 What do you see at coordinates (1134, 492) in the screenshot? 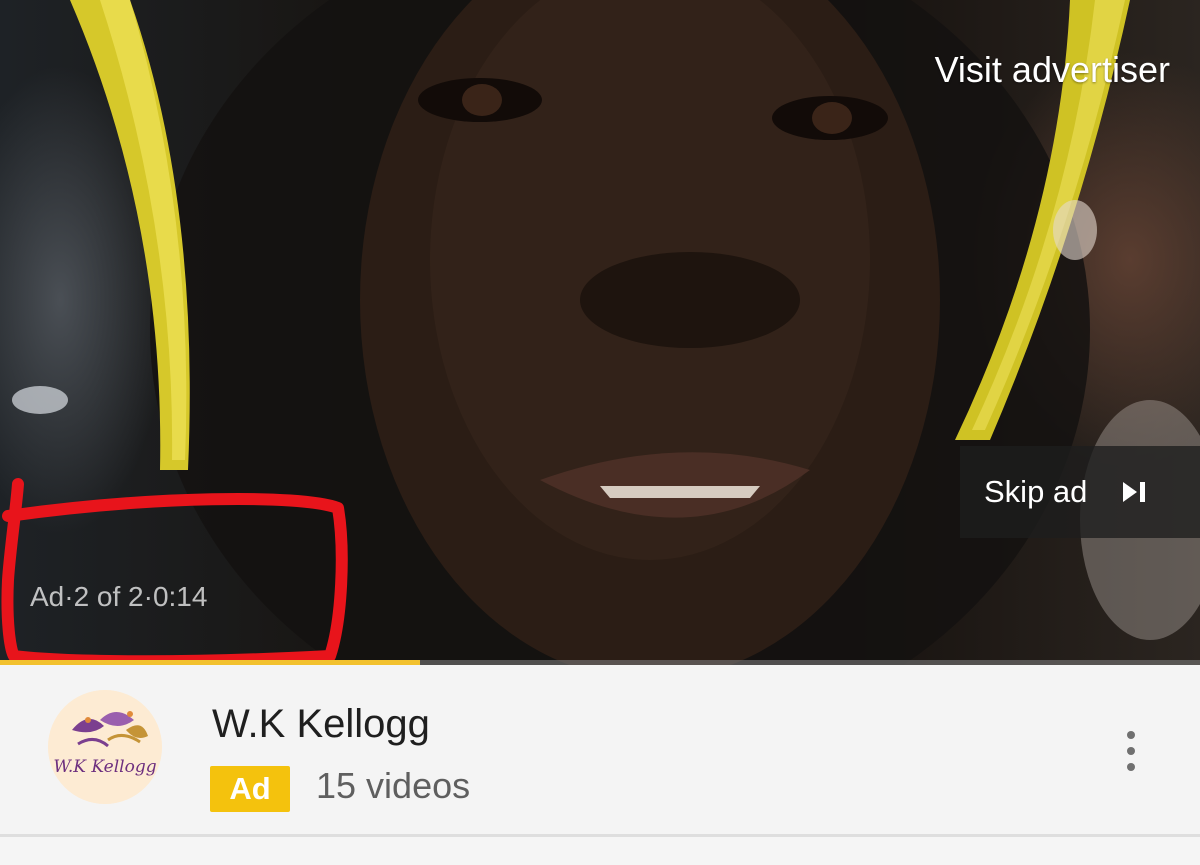
I see `skip-next-icon` at bounding box center [1134, 492].